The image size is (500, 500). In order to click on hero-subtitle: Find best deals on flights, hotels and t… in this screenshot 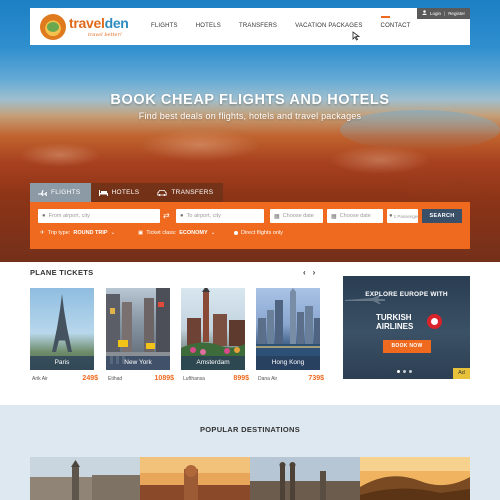, I will do `click(250, 116)`.